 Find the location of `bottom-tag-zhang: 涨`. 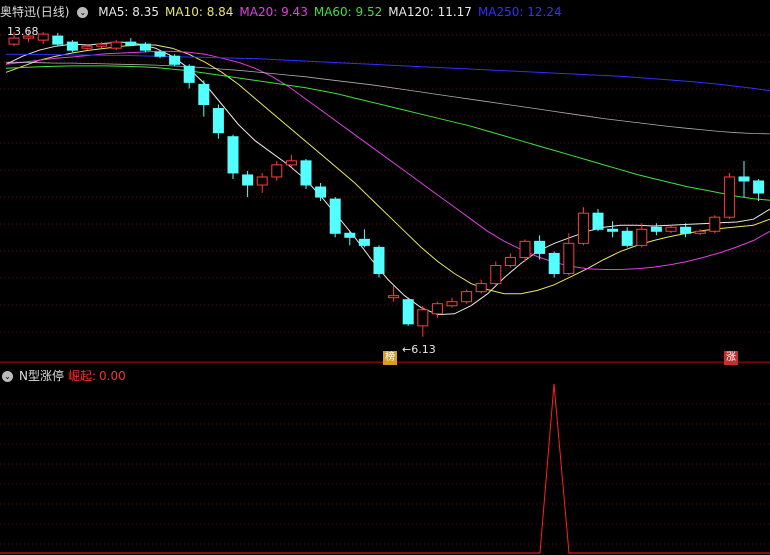

bottom-tag-zhang: 涨 is located at coordinates (731, 358).